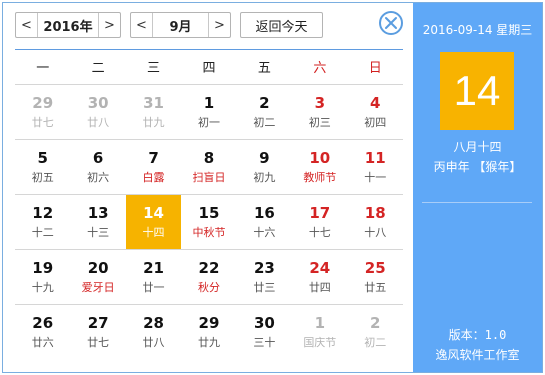 The width and height of the screenshot is (545, 375). What do you see at coordinates (264, 287) in the screenshot?
I see `lunar-label: 廿三` at bounding box center [264, 287].